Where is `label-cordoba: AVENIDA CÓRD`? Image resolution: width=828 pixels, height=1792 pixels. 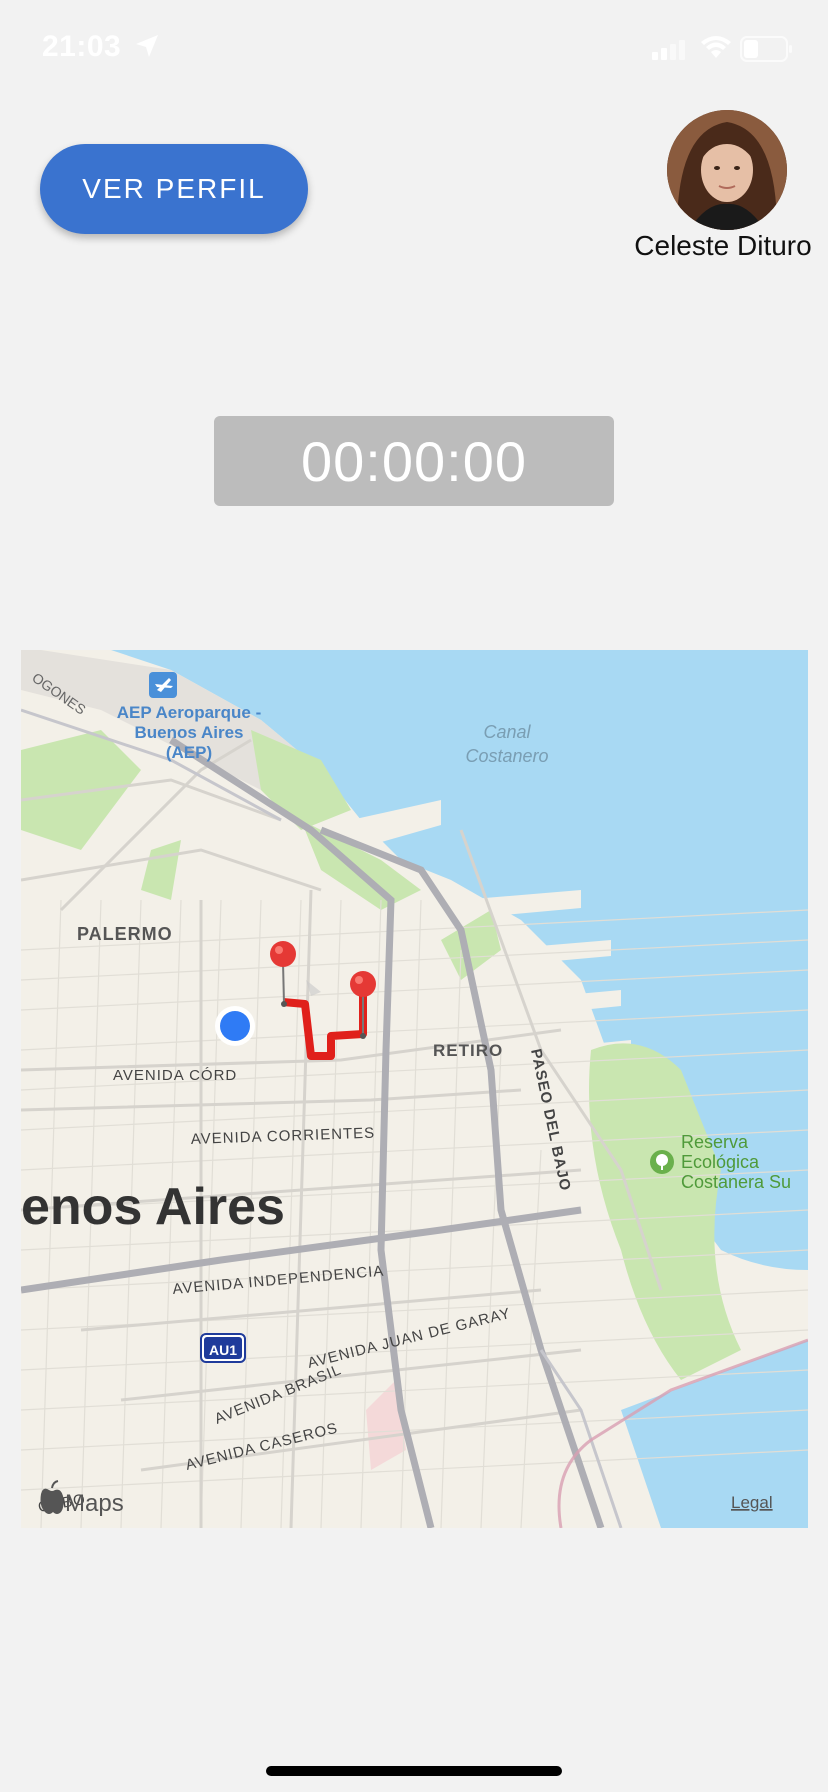 label-cordoba: AVENIDA CÓRD is located at coordinates (175, 1075).